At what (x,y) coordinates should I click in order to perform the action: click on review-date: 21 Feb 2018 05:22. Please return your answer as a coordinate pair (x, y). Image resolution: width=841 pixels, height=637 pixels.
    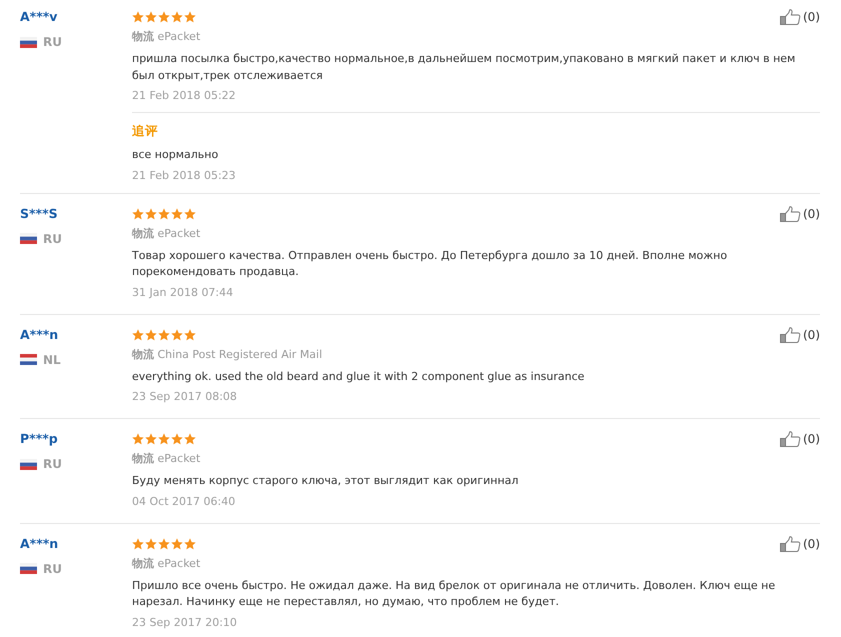
    Looking at the image, I should click on (184, 96).